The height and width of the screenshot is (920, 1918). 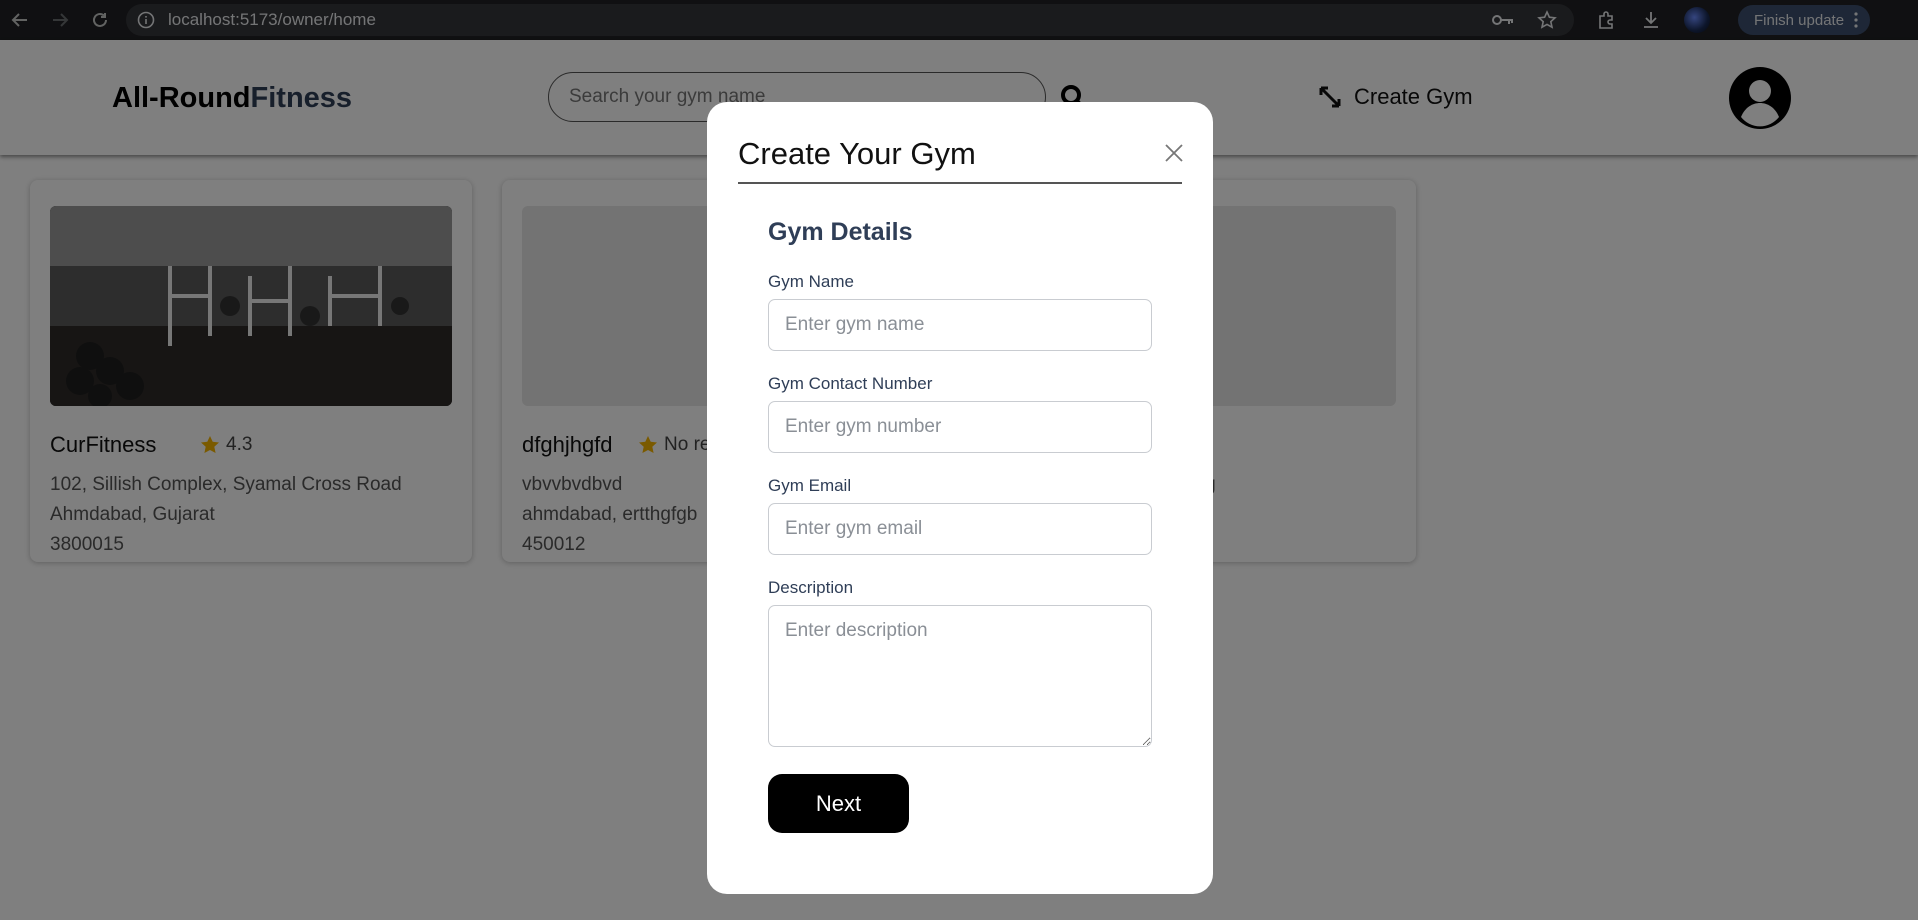 What do you see at coordinates (810, 485) in the screenshot?
I see `gym-email-label: Gym Email` at bounding box center [810, 485].